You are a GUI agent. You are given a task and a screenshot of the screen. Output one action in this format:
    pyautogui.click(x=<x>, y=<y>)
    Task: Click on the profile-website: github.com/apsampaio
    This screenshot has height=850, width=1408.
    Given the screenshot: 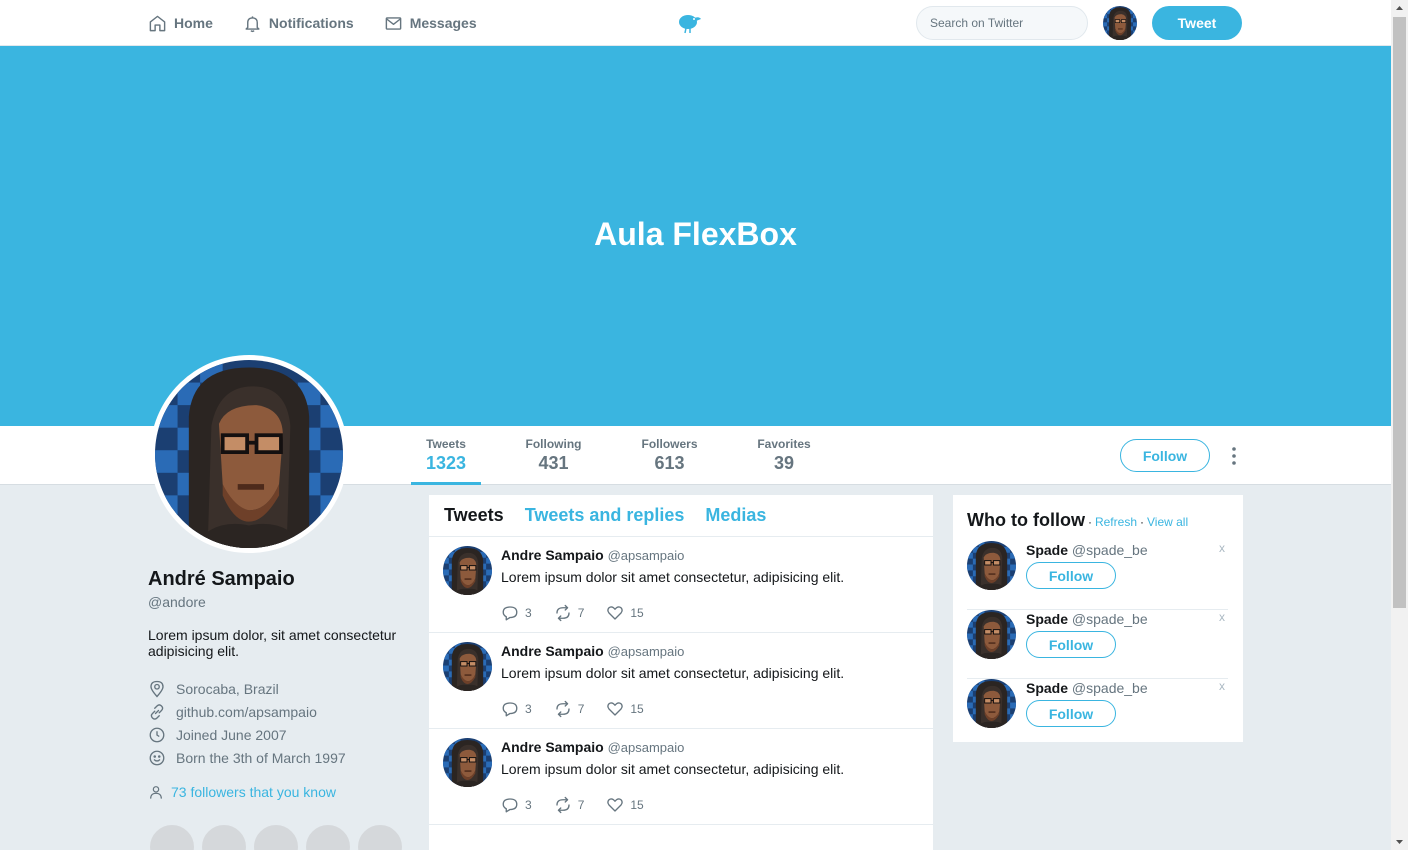 What is the action you would take?
    pyautogui.click(x=278, y=711)
    